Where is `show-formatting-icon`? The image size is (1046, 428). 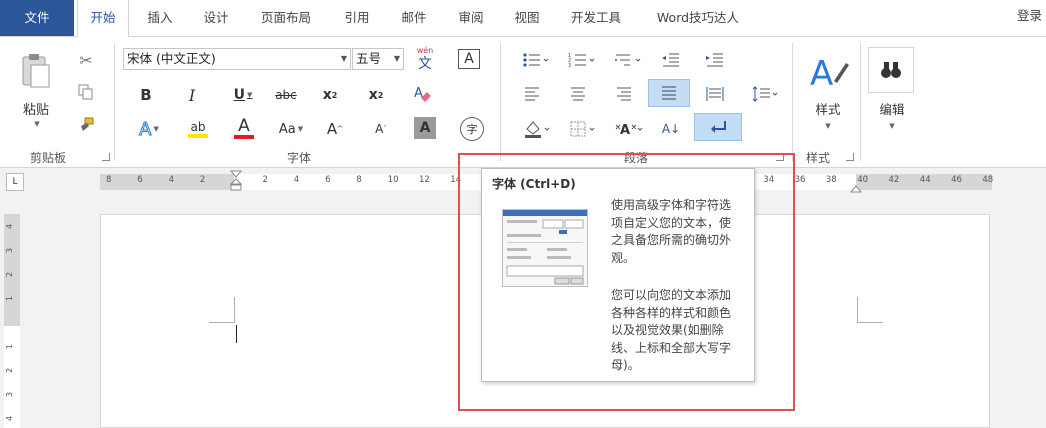 show-formatting-icon is located at coordinates (718, 127).